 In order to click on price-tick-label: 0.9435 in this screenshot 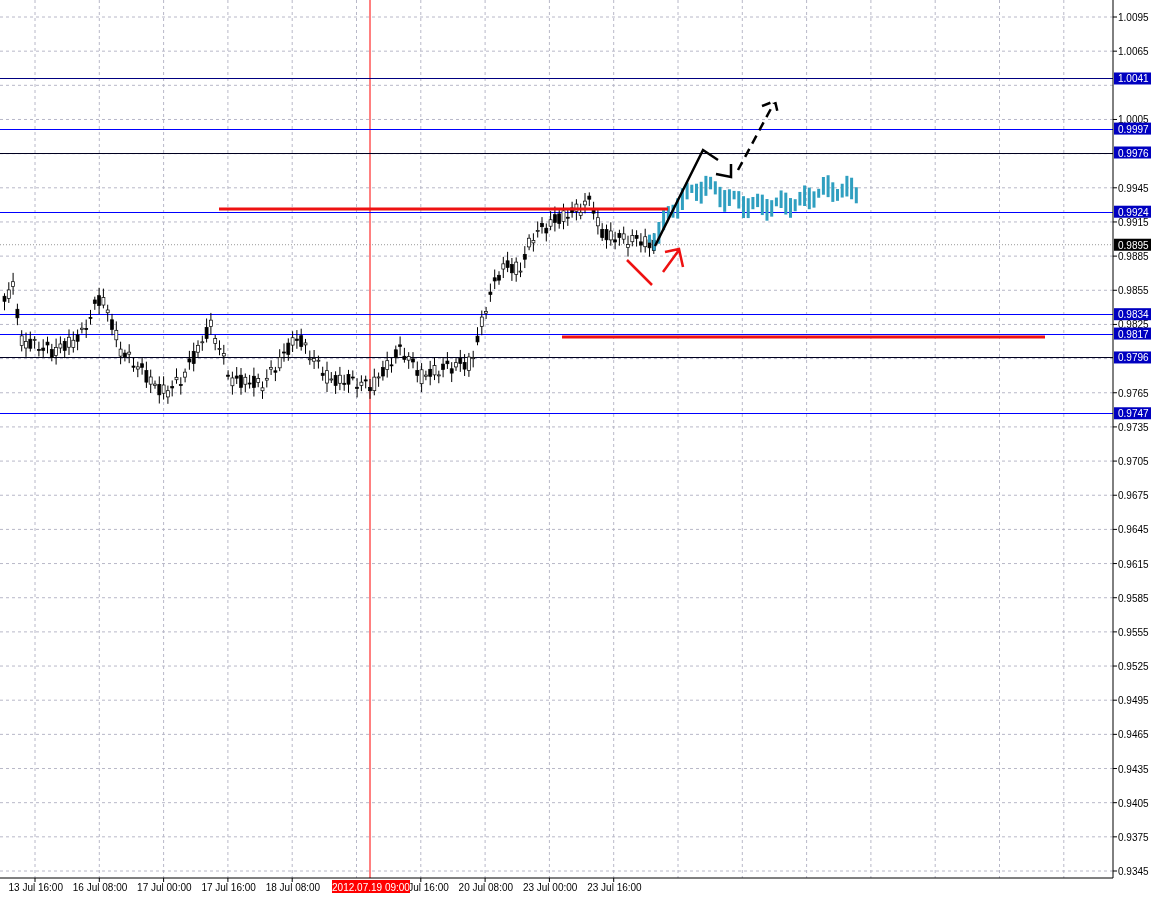, I will do `click(1133, 769)`.